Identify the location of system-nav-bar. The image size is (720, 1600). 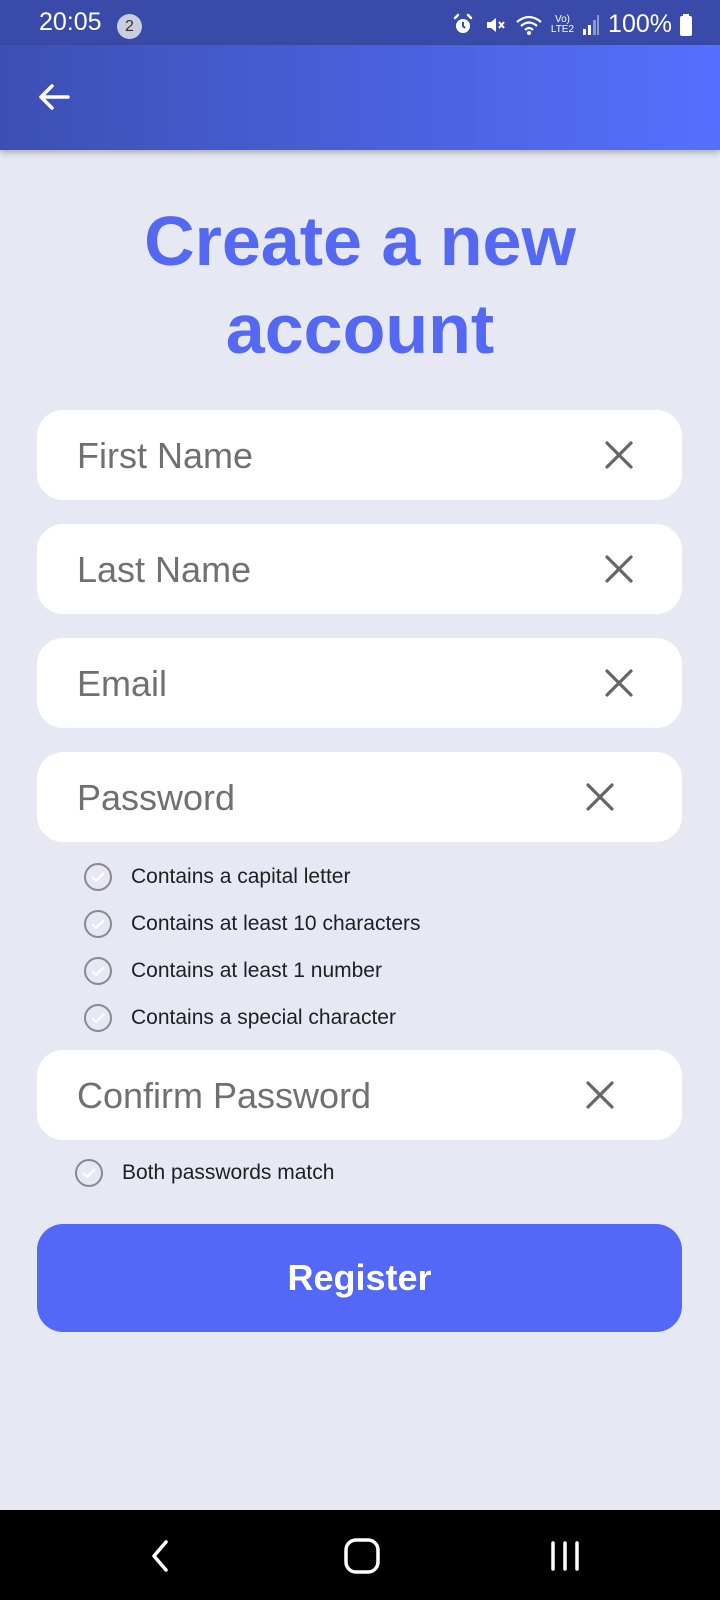
(360, 1555).